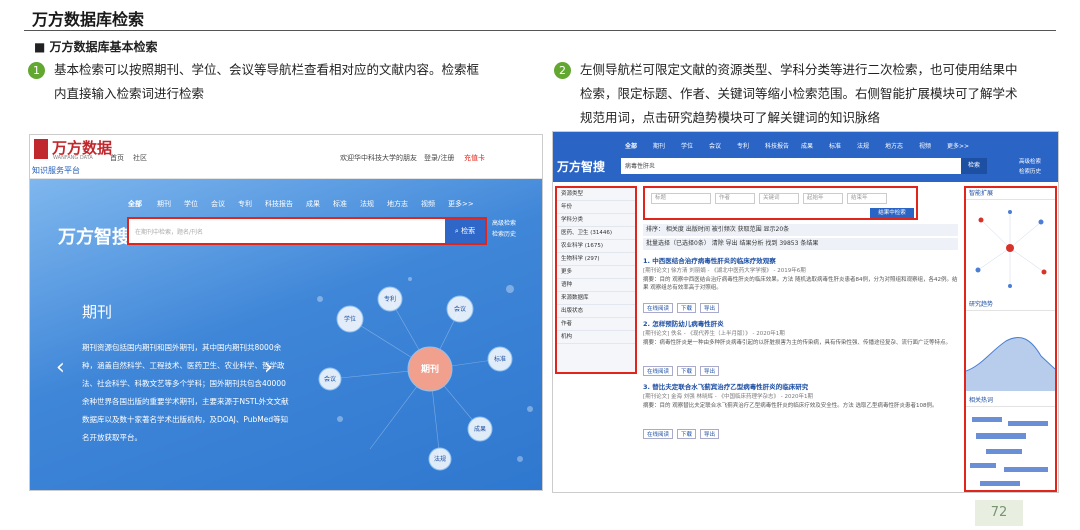 This screenshot has height=530, width=1080. What do you see at coordinates (245, 204) in the screenshot?
I see `tab-patent: 专利` at bounding box center [245, 204].